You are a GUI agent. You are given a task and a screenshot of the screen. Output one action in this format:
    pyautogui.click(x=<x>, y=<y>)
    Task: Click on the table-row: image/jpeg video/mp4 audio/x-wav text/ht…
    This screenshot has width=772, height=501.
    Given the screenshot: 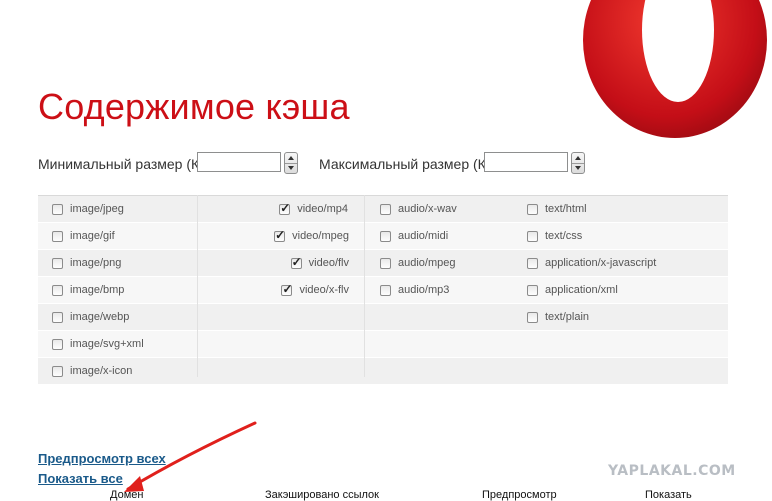 What is the action you would take?
    pyautogui.click(x=383, y=209)
    